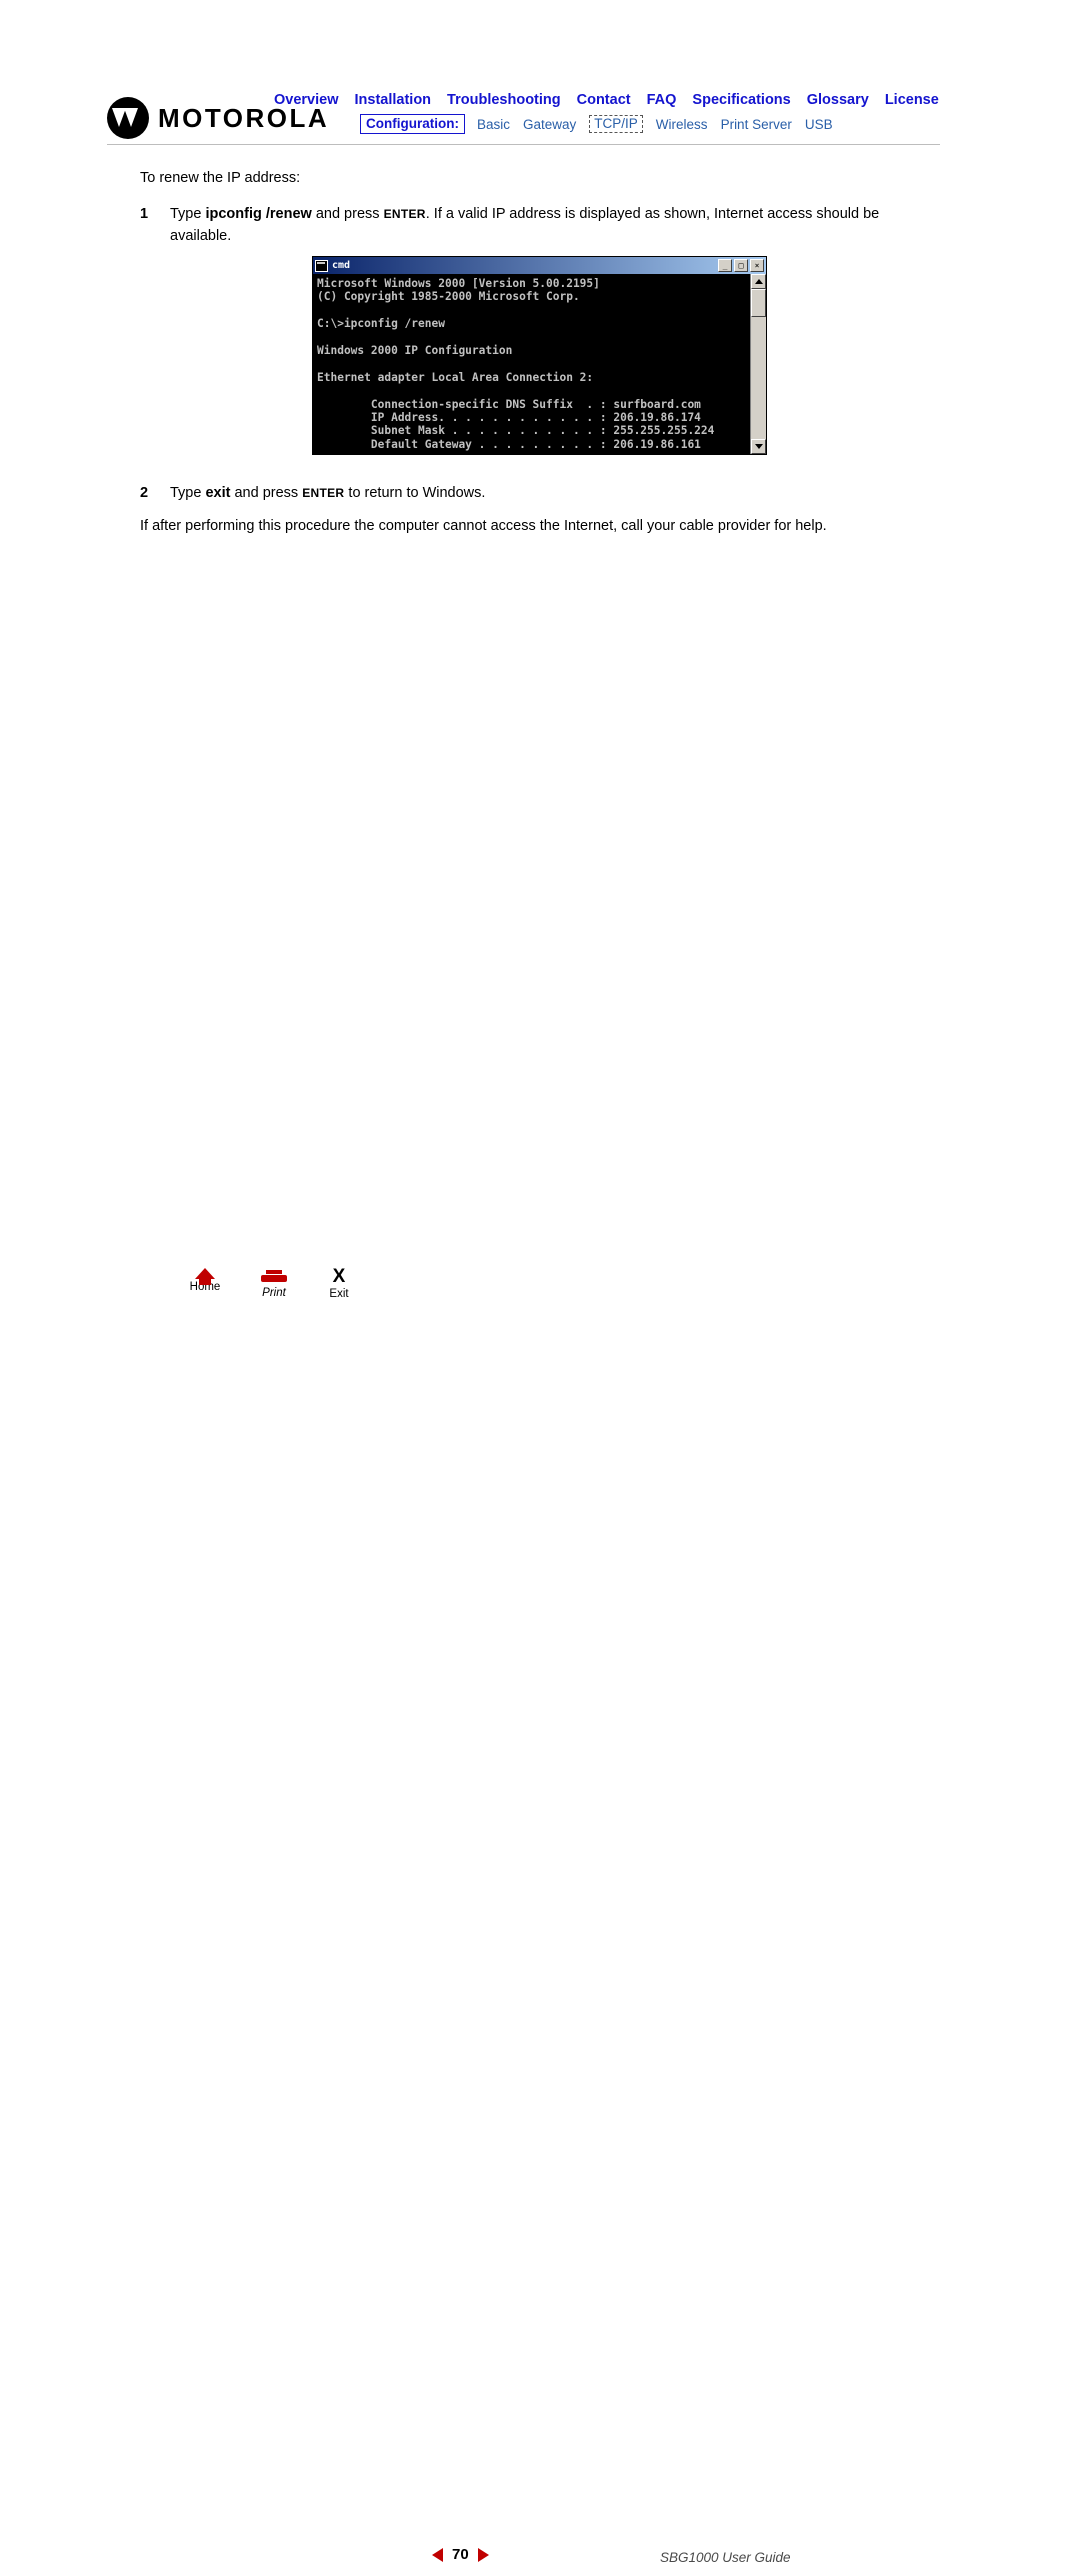  What do you see at coordinates (339, 1294) in the screenshot?
I see `exit-button-label: Exit` at bounding box center [339, 1294].